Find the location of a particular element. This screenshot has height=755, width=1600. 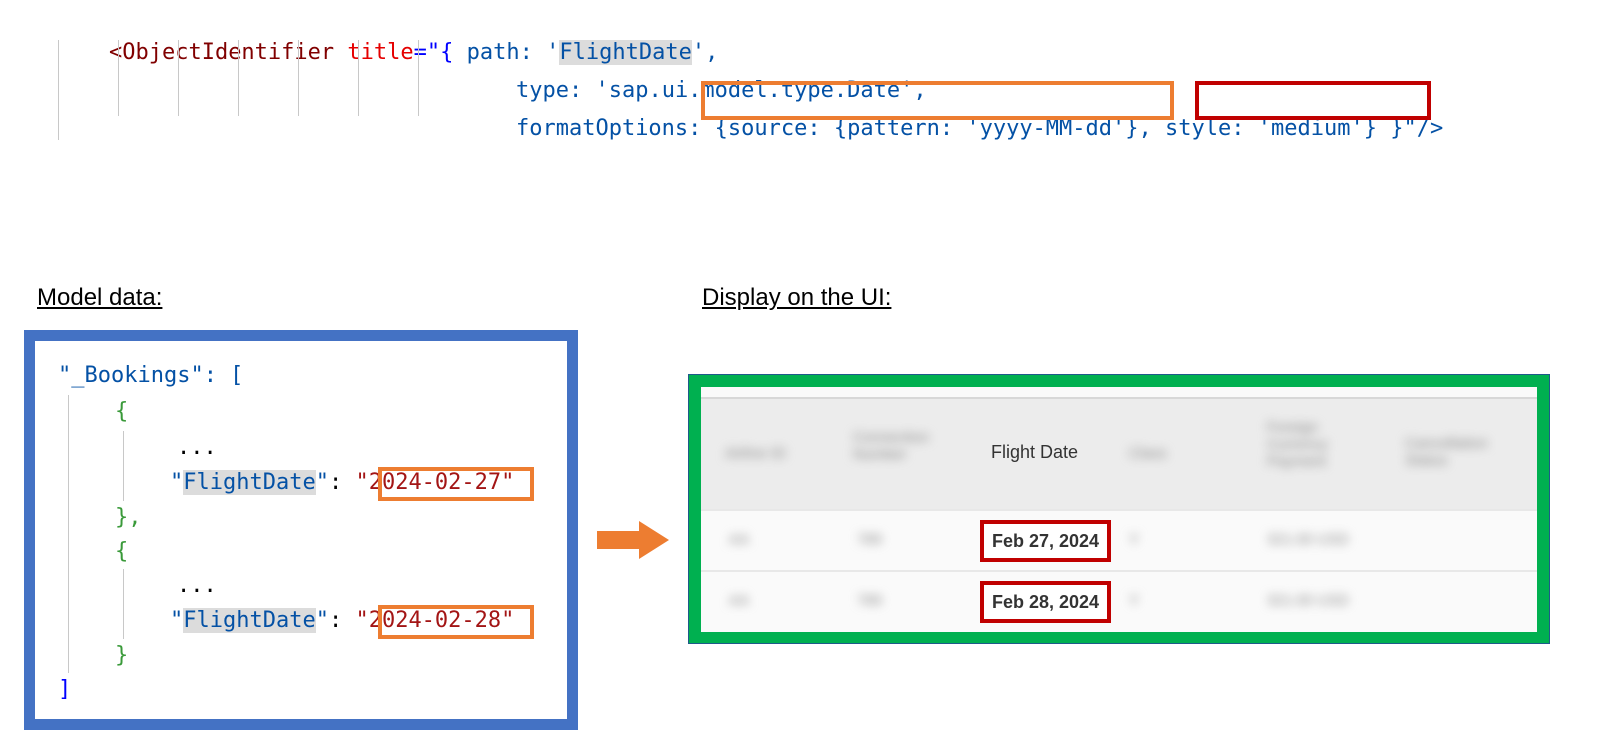

ui-display-heading: Display on the UI: is located at coordinates (797, 297).